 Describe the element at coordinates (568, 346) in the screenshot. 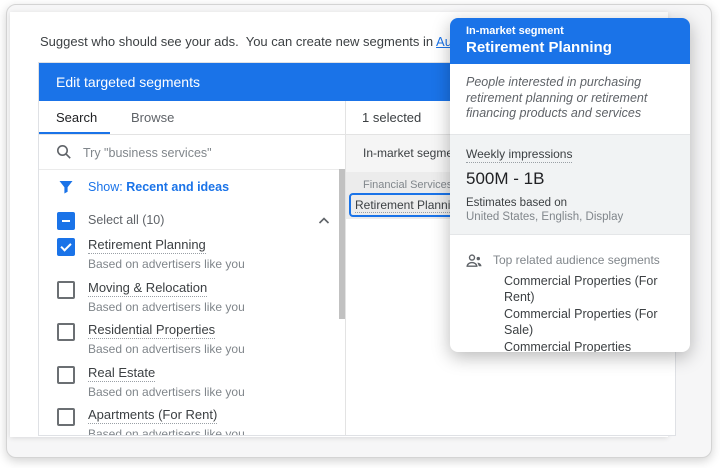

I see `related-segment-item: Commercial Properties` at that location.